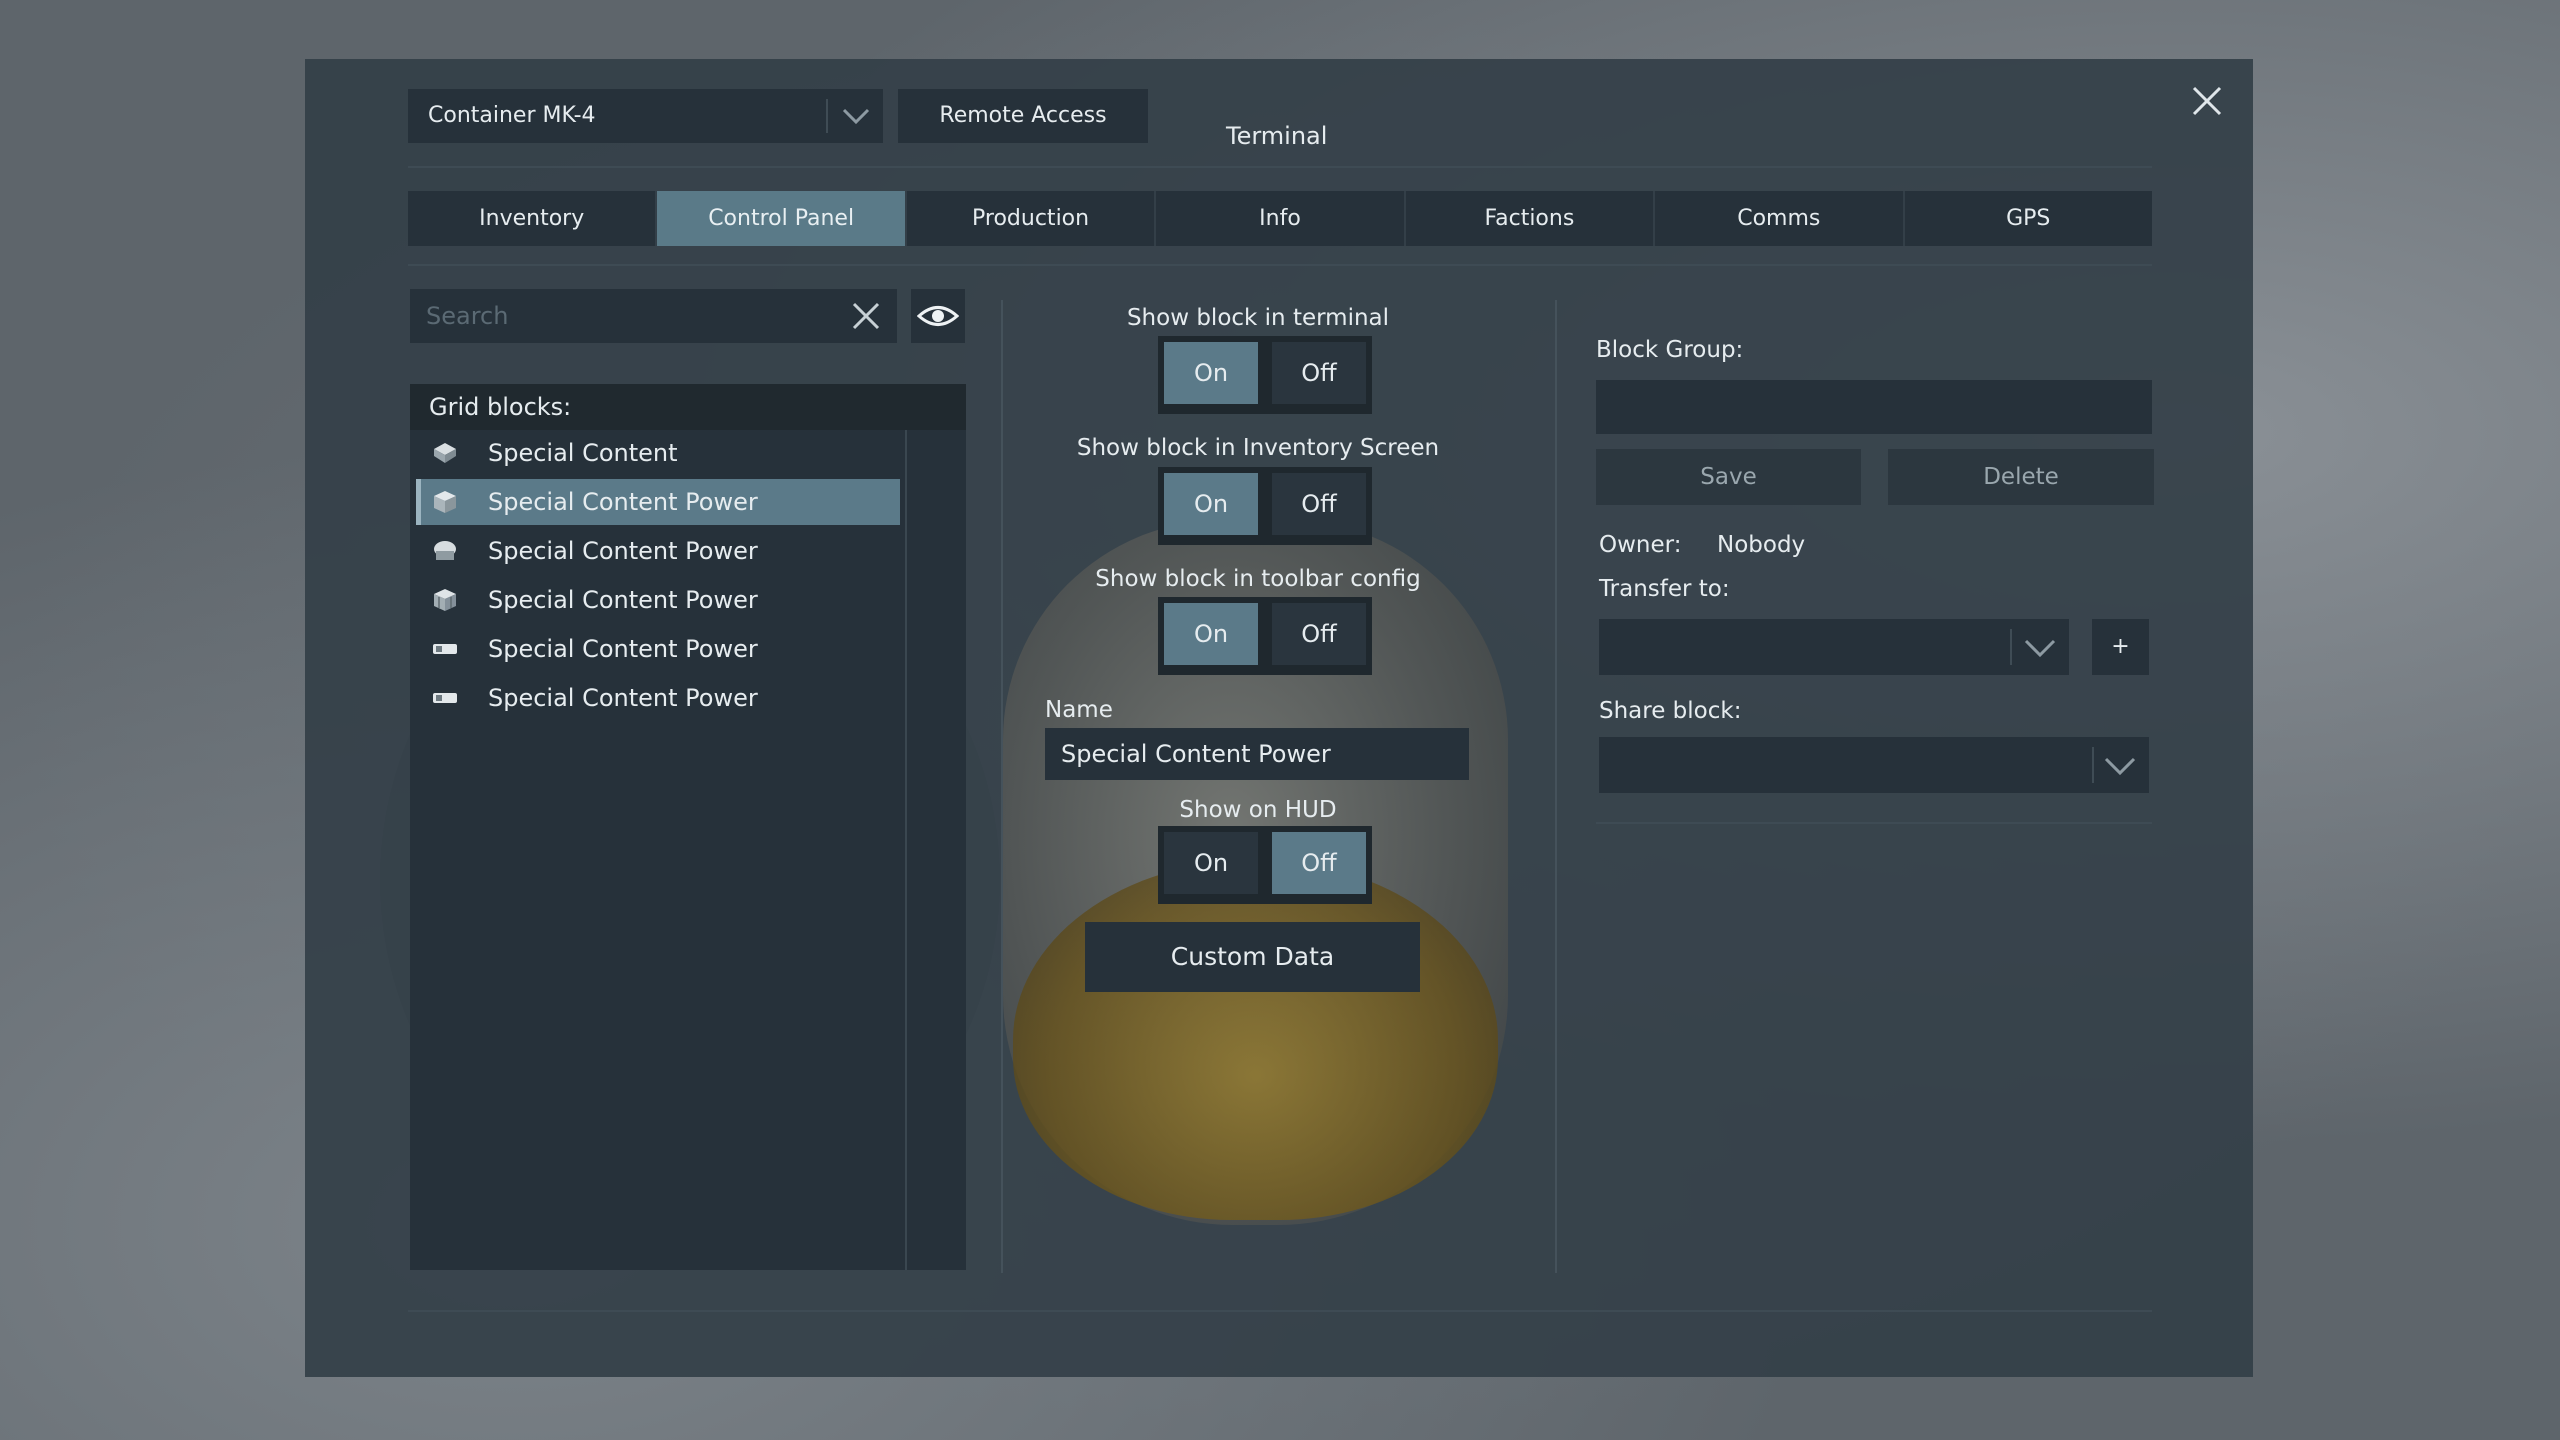 The height and width of the screenshot is (1440, 2560). Describe the element at coordinates (1556, 786) in the screenshot. I see `column-divider-right` at that location.